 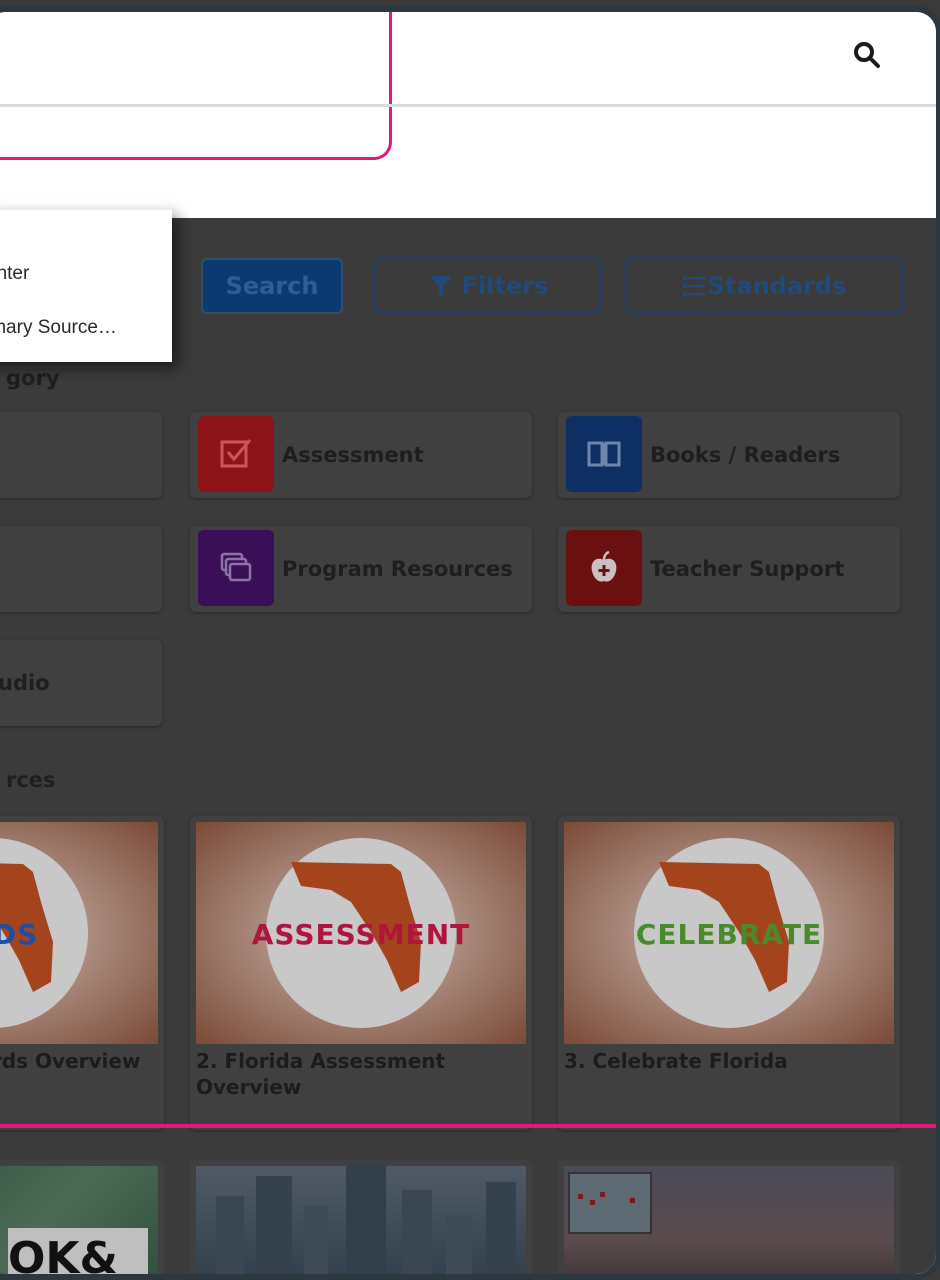 What do you see at coordinates (15, 273) in the screenshot?
I see `dropdown-item-label: enter` at bounding box center [15, 273].